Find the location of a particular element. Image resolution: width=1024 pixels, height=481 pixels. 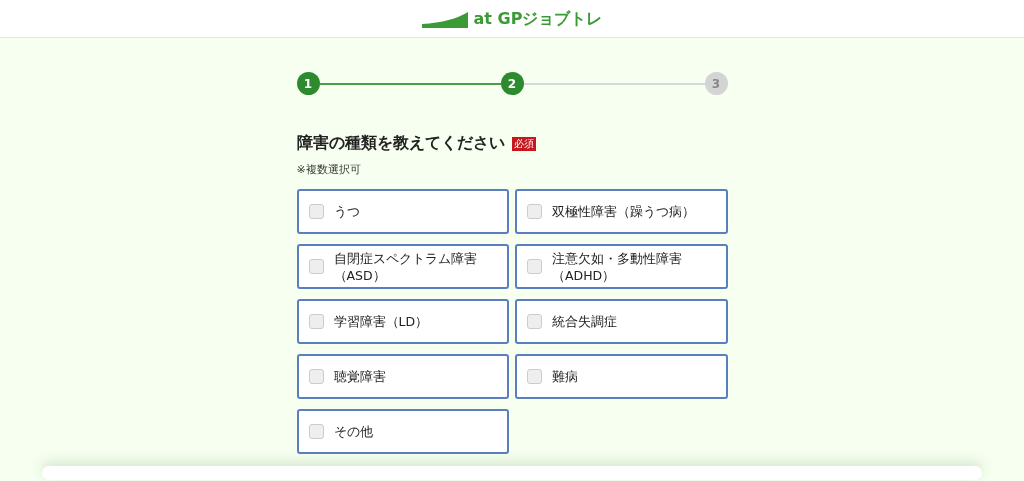

checkbox-option: うつ is located at coordinates (402, 211).